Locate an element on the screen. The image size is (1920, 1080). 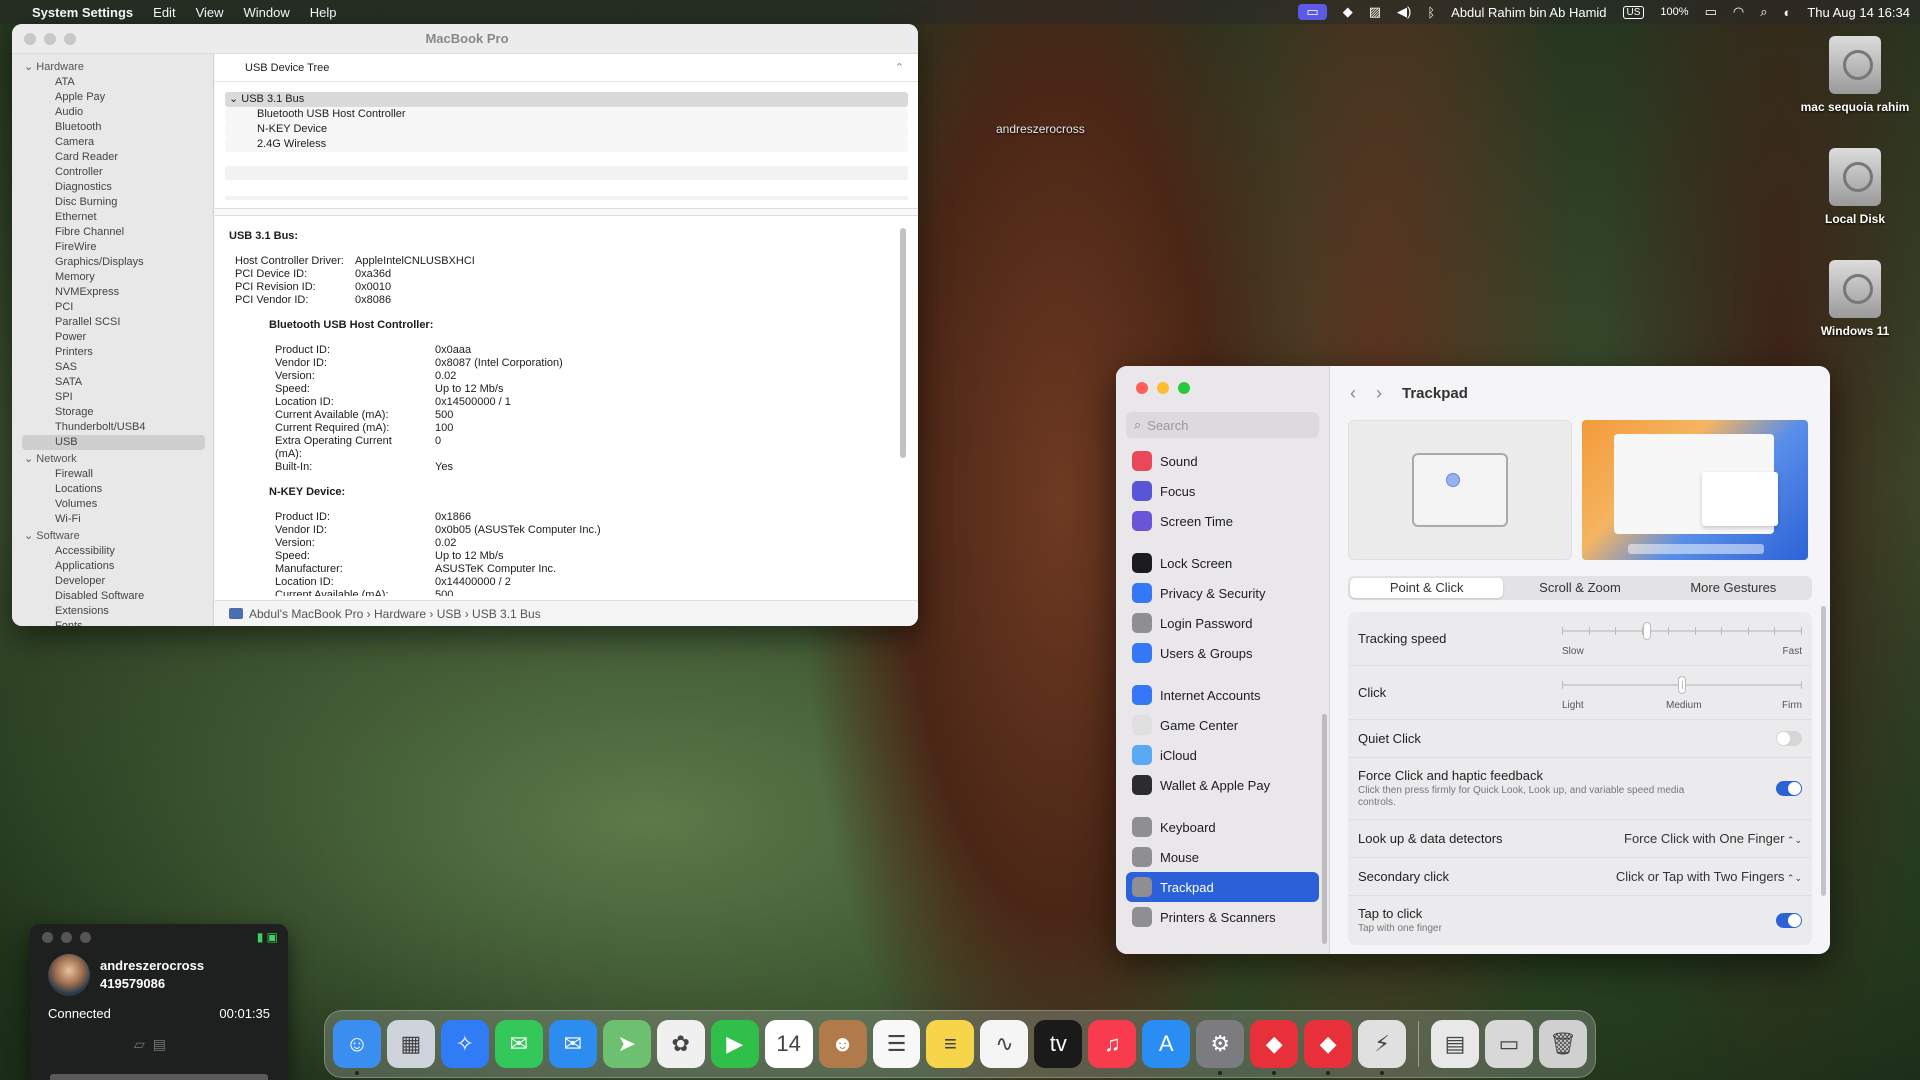
wifi-icon: ◠ is located at coordinates (1738, 12).